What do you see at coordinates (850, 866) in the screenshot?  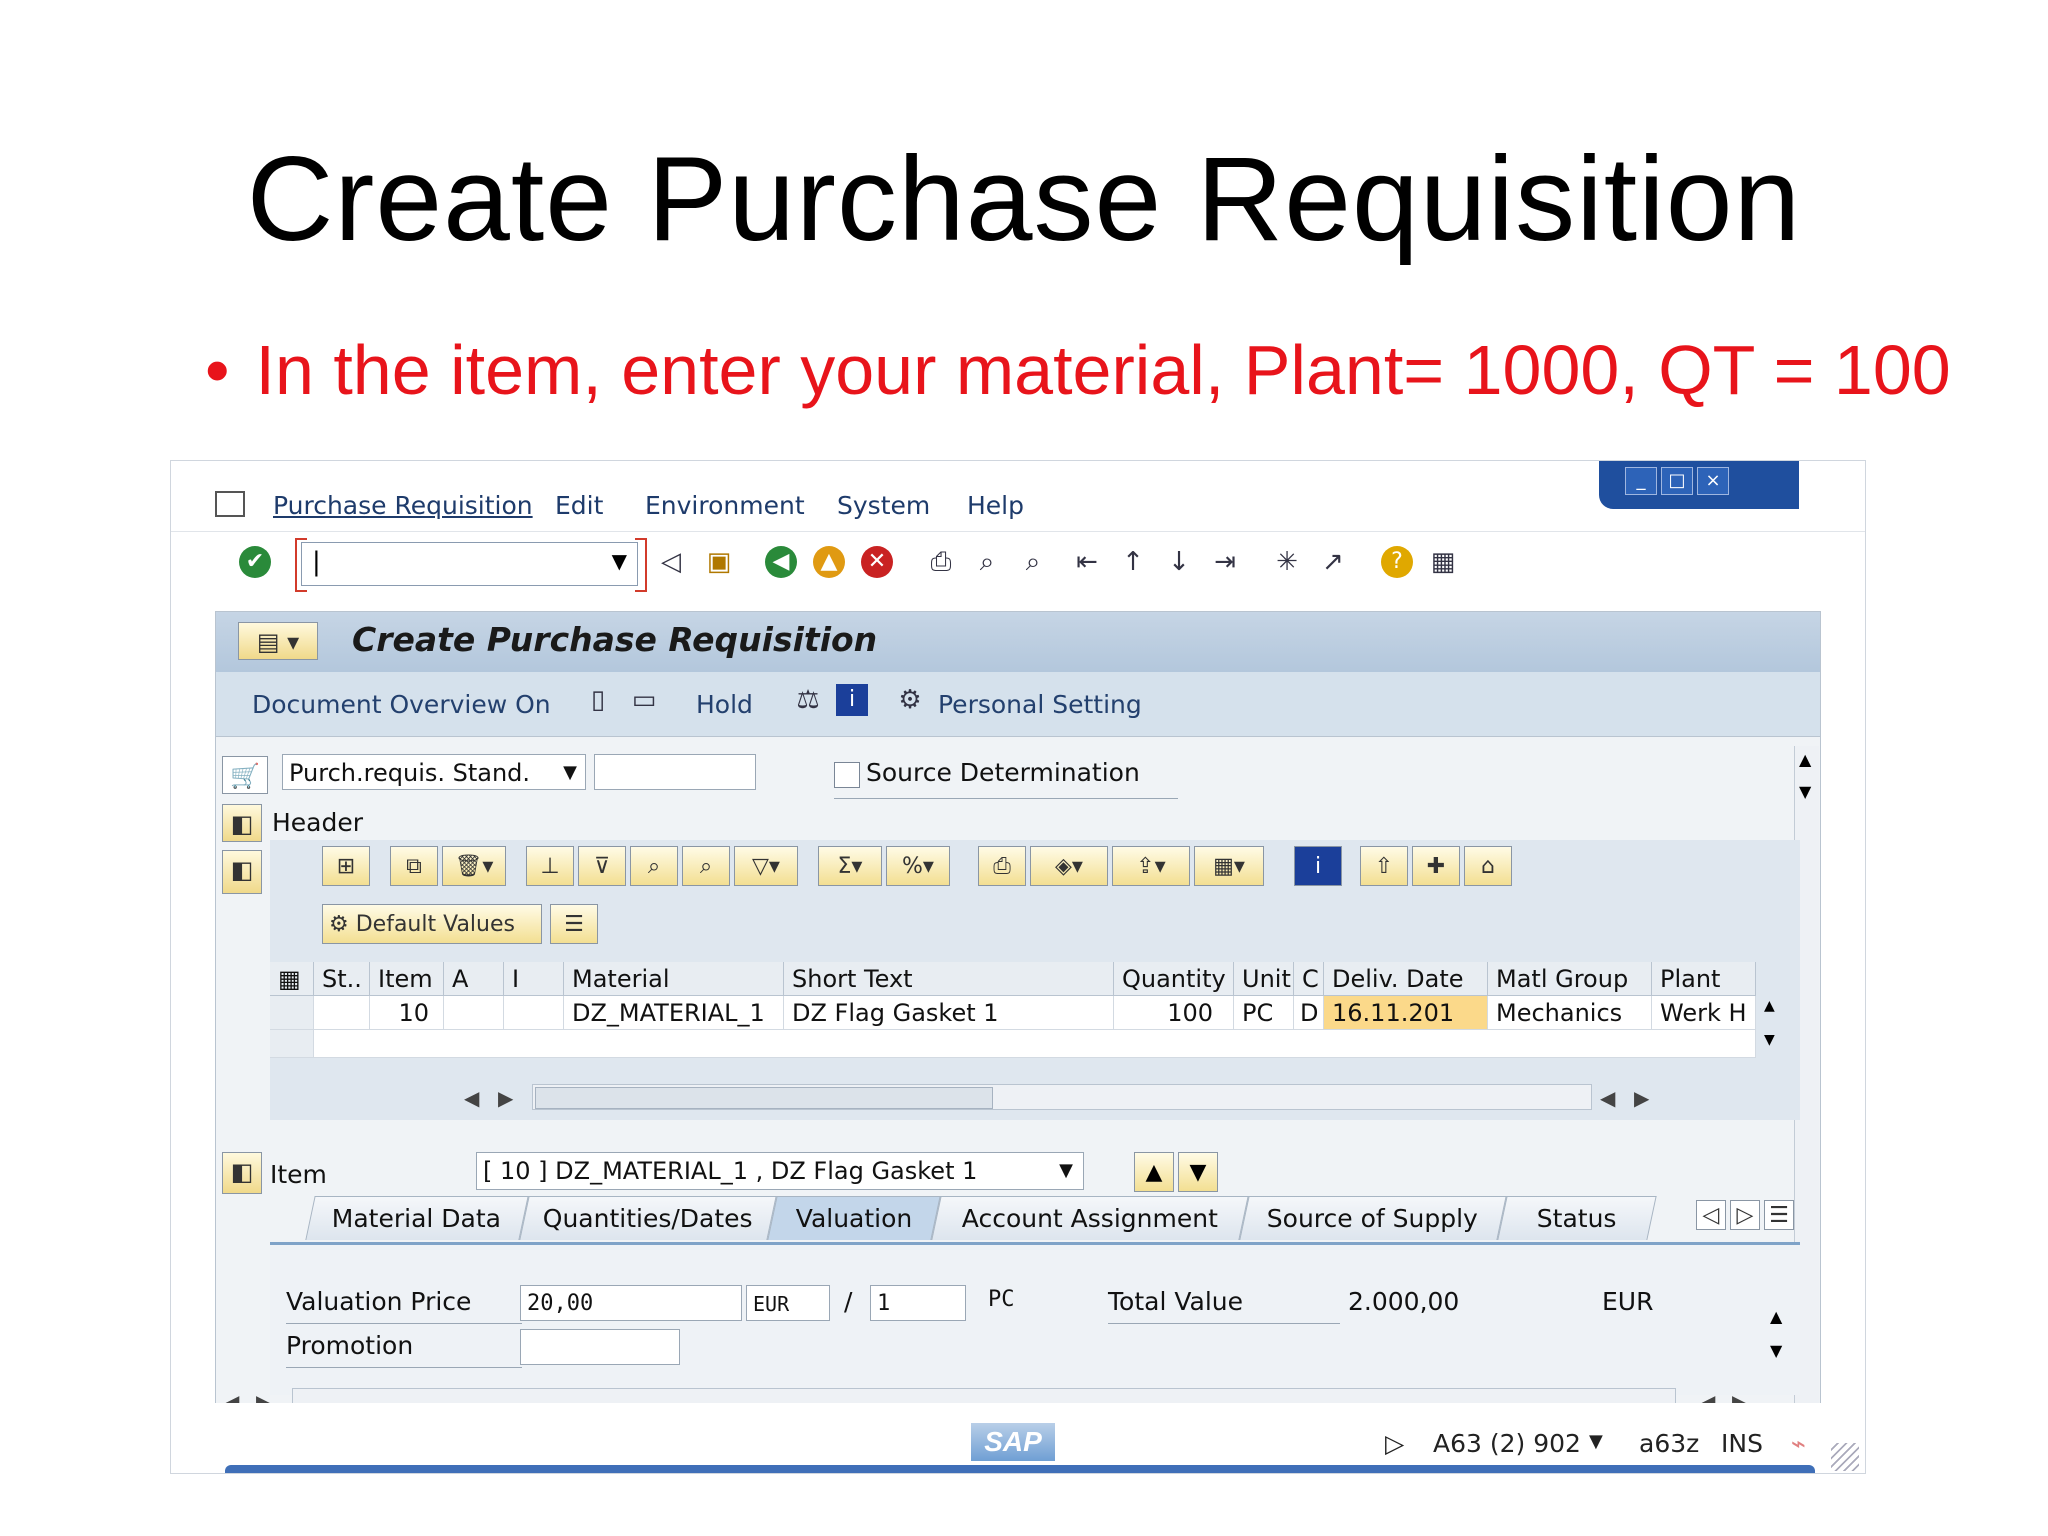 I see `sum-icon: Σ▾` at bounding box center [850, 866].